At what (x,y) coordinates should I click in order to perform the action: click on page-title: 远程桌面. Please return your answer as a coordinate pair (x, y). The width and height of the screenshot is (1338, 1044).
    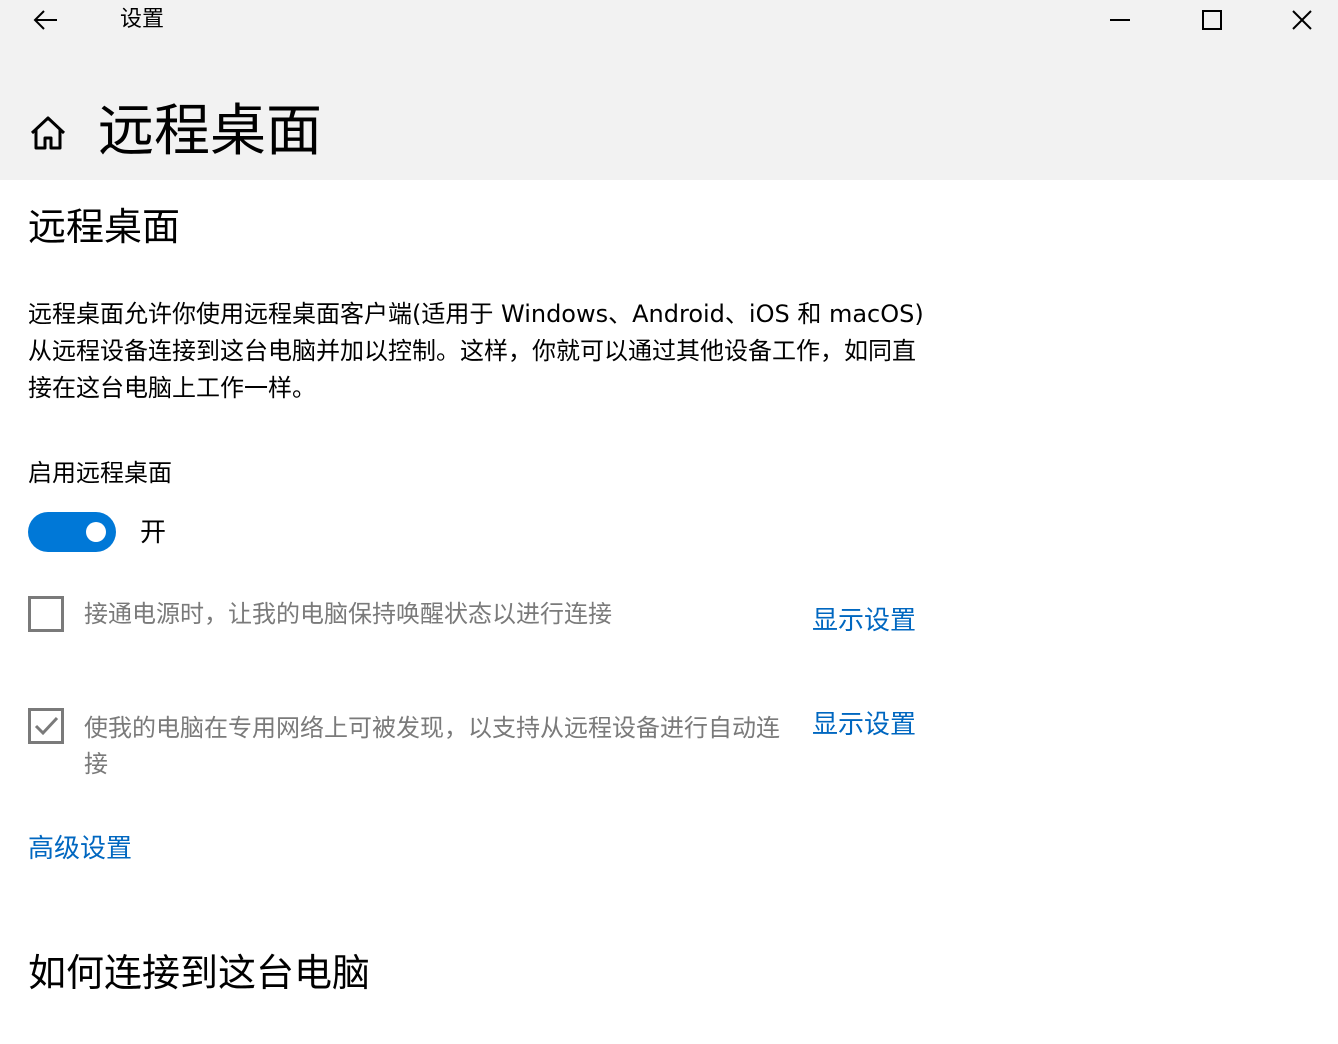
    Looking at the image, I should click on (210, 131).